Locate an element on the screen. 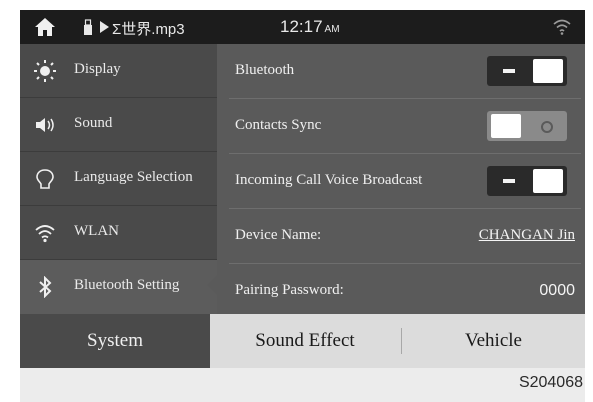 Image resolution: width=593 pixels, height=402 pixels. status-bar: Σ世界.mp3 12:17 AM is located at coordinates (302, 27).